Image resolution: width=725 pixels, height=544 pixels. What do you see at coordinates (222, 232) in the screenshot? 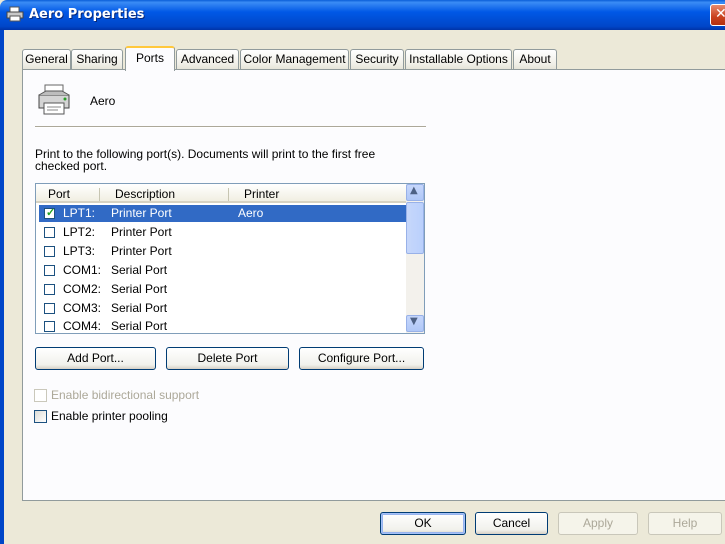
I see `port-row: LPT2: Printer Port` at bounding box center [222, 232].